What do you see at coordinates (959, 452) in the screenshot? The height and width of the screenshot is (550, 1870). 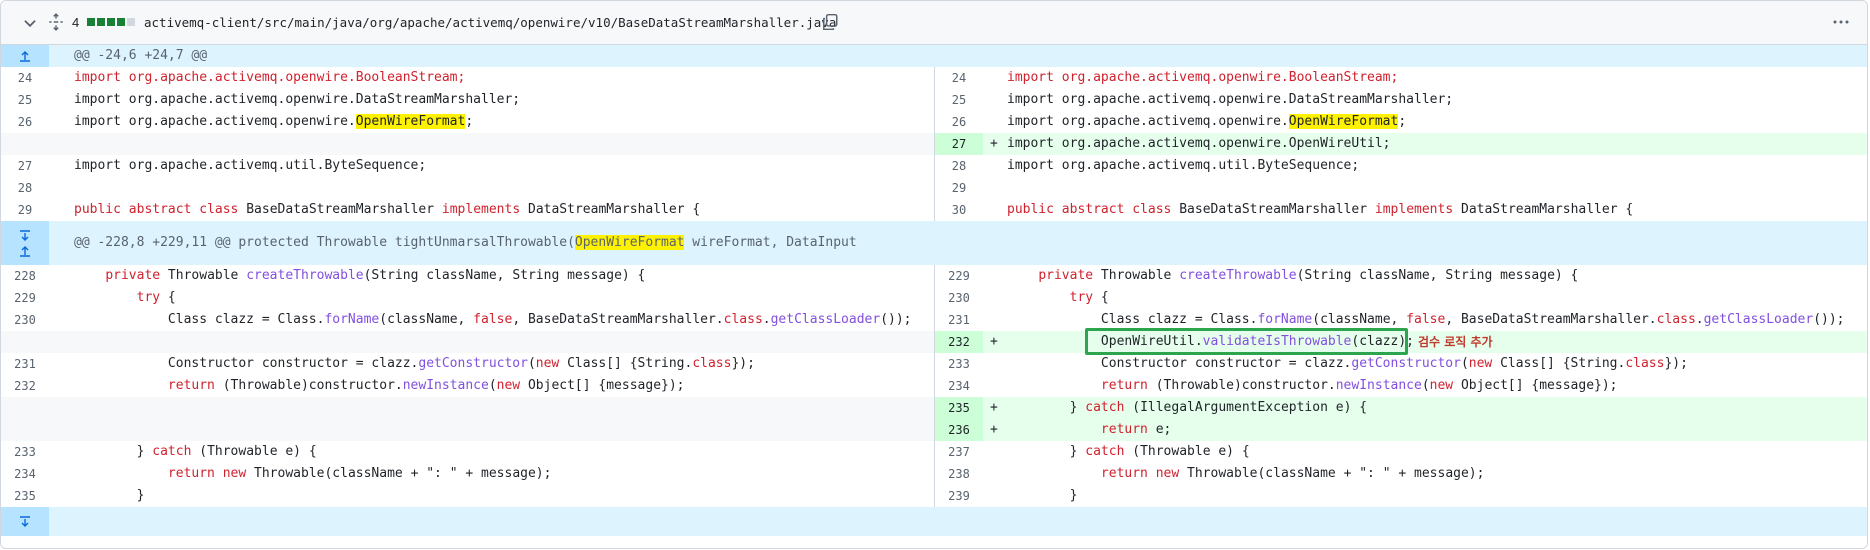 I see `line-number: 237` at bounding box center [959, 452].